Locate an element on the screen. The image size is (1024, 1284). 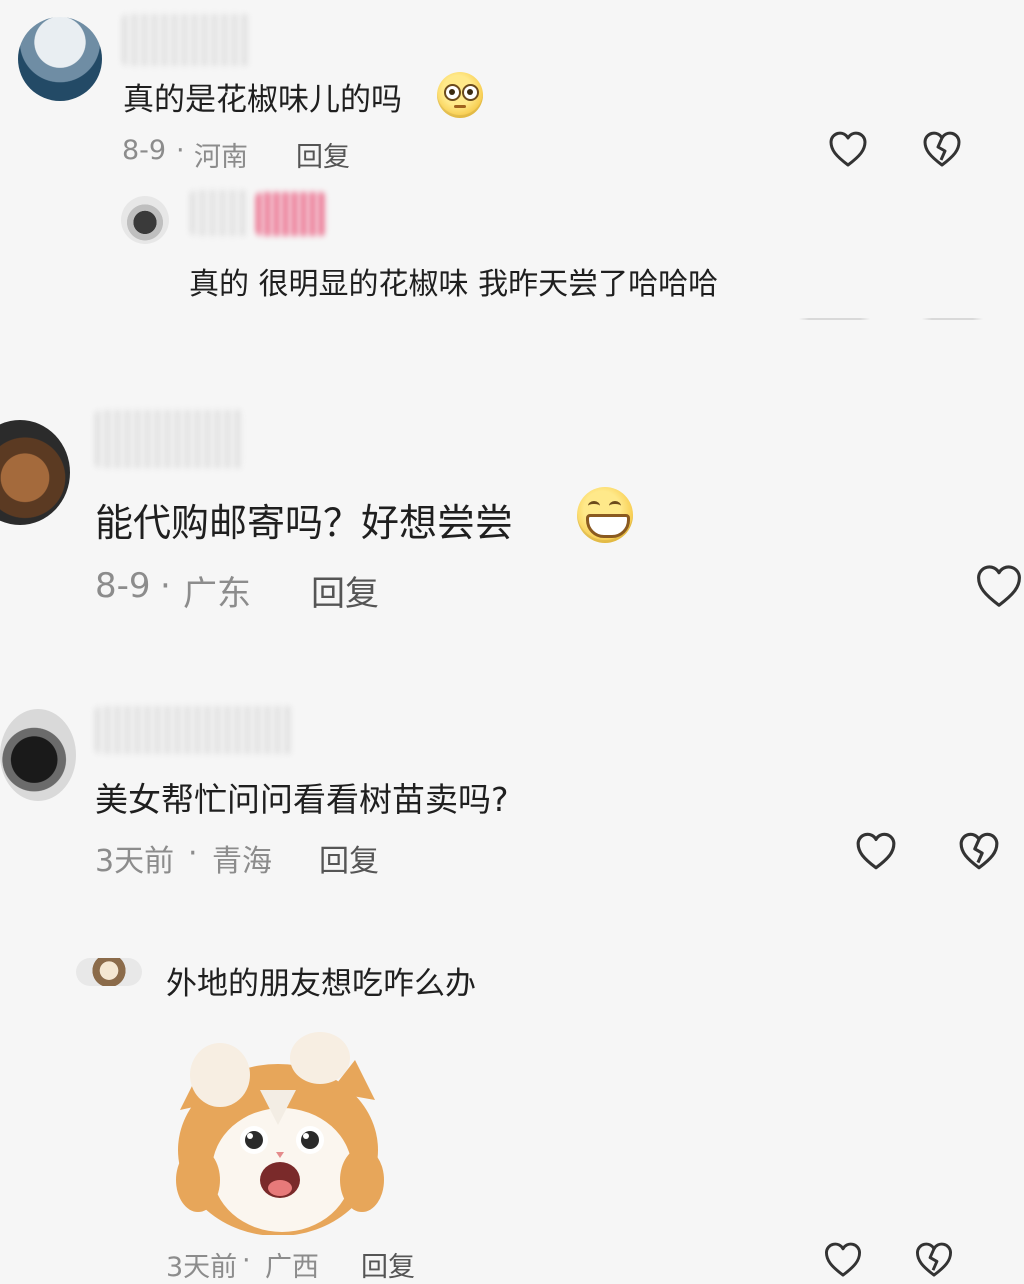
surprised-cat-sticker is located at coordinates (277, 1133).